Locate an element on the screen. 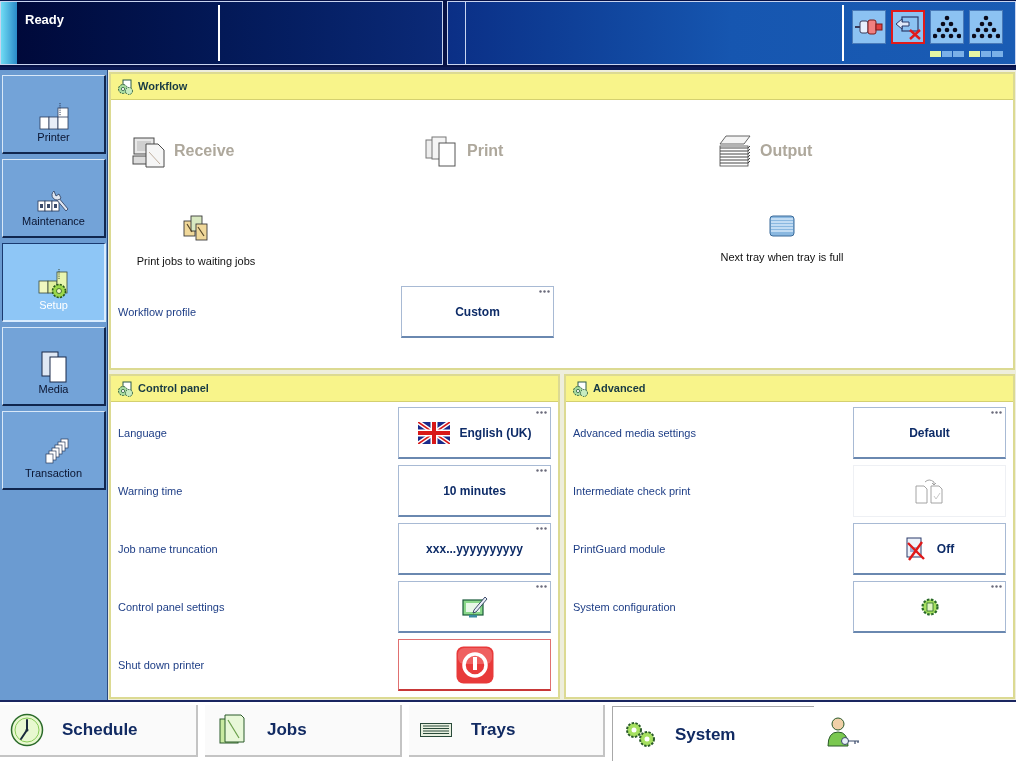  setting-label: Job name truncation is located at coordinates (168, 549).